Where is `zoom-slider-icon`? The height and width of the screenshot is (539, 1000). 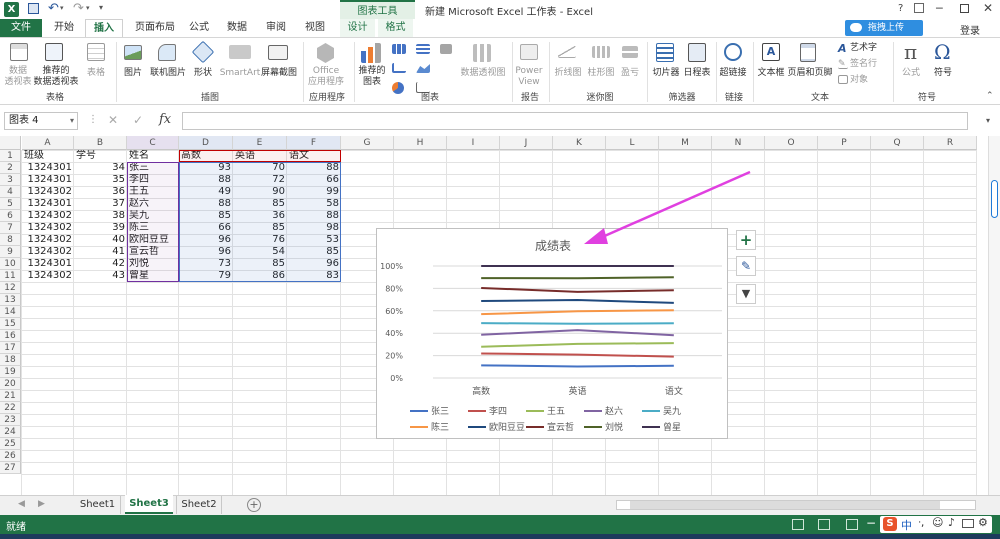
zoom-slider-icon is located at coordinates (994, 199).